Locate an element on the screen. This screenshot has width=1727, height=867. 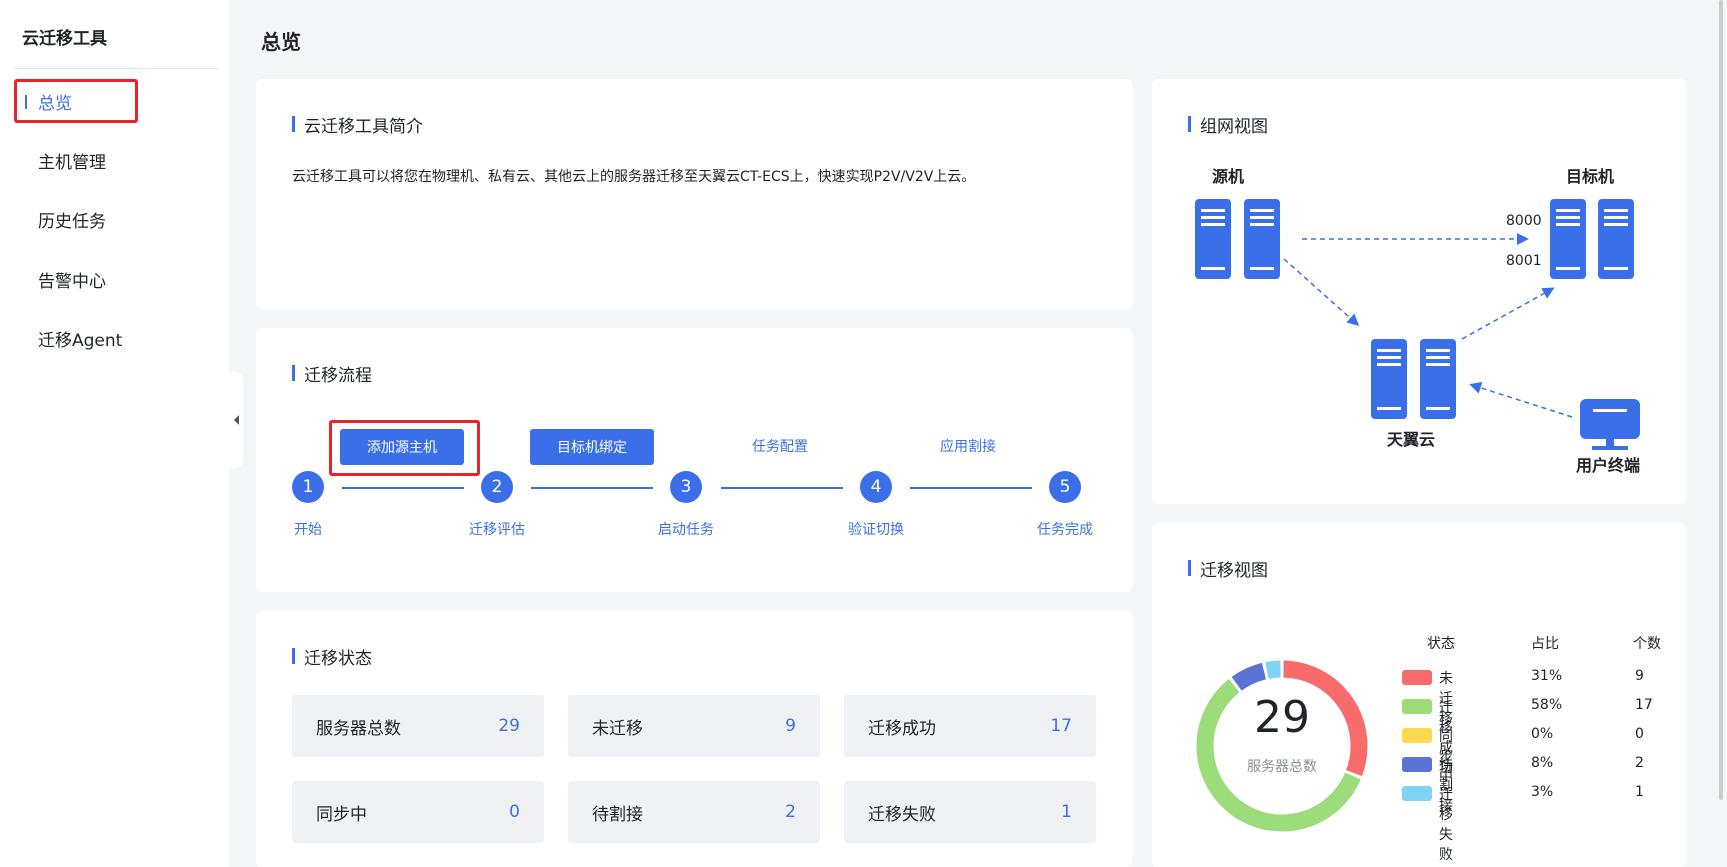
status-title: 迁移状态 is located at coordinates (332, 656).